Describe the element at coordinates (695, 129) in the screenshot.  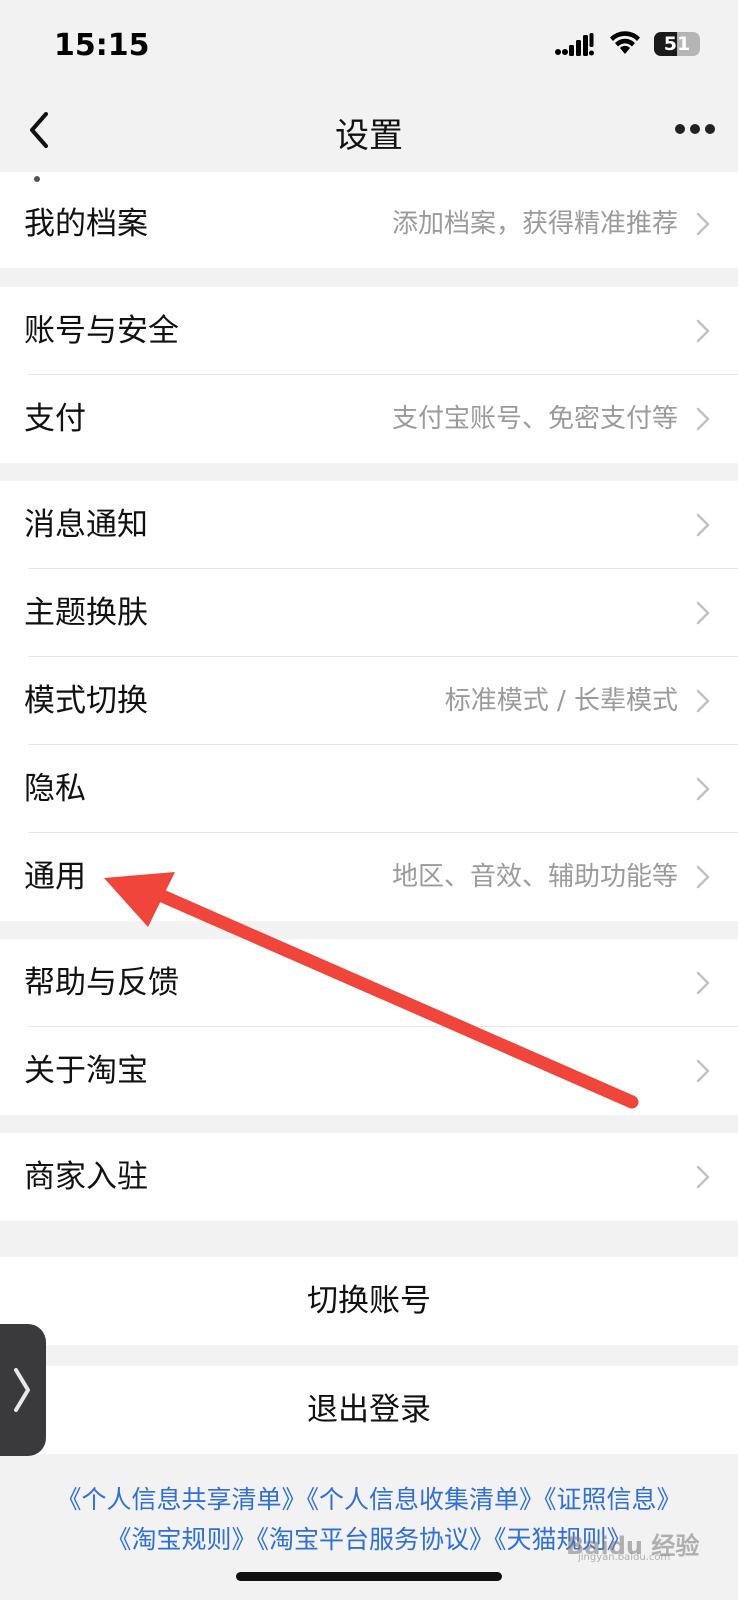
I see `more-horizontal-icon` at that location.